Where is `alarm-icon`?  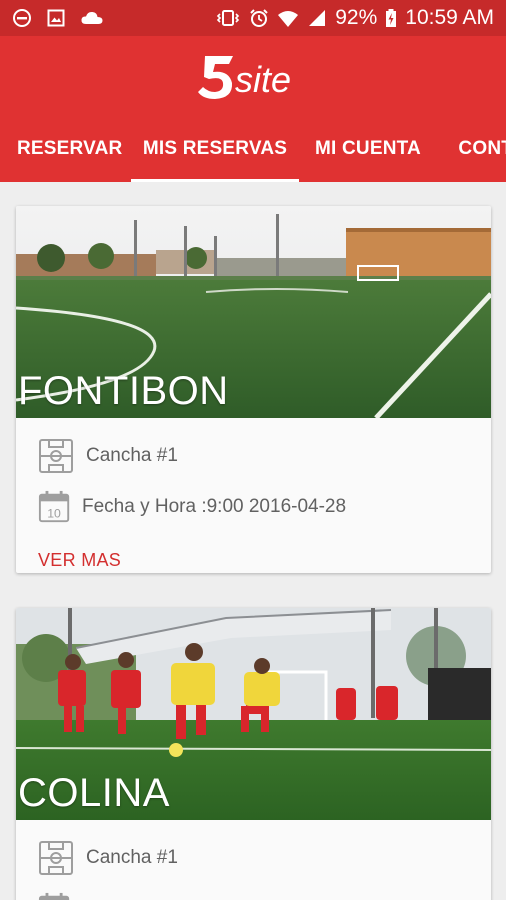 alarm-icon is located at coordinates (259, 18).